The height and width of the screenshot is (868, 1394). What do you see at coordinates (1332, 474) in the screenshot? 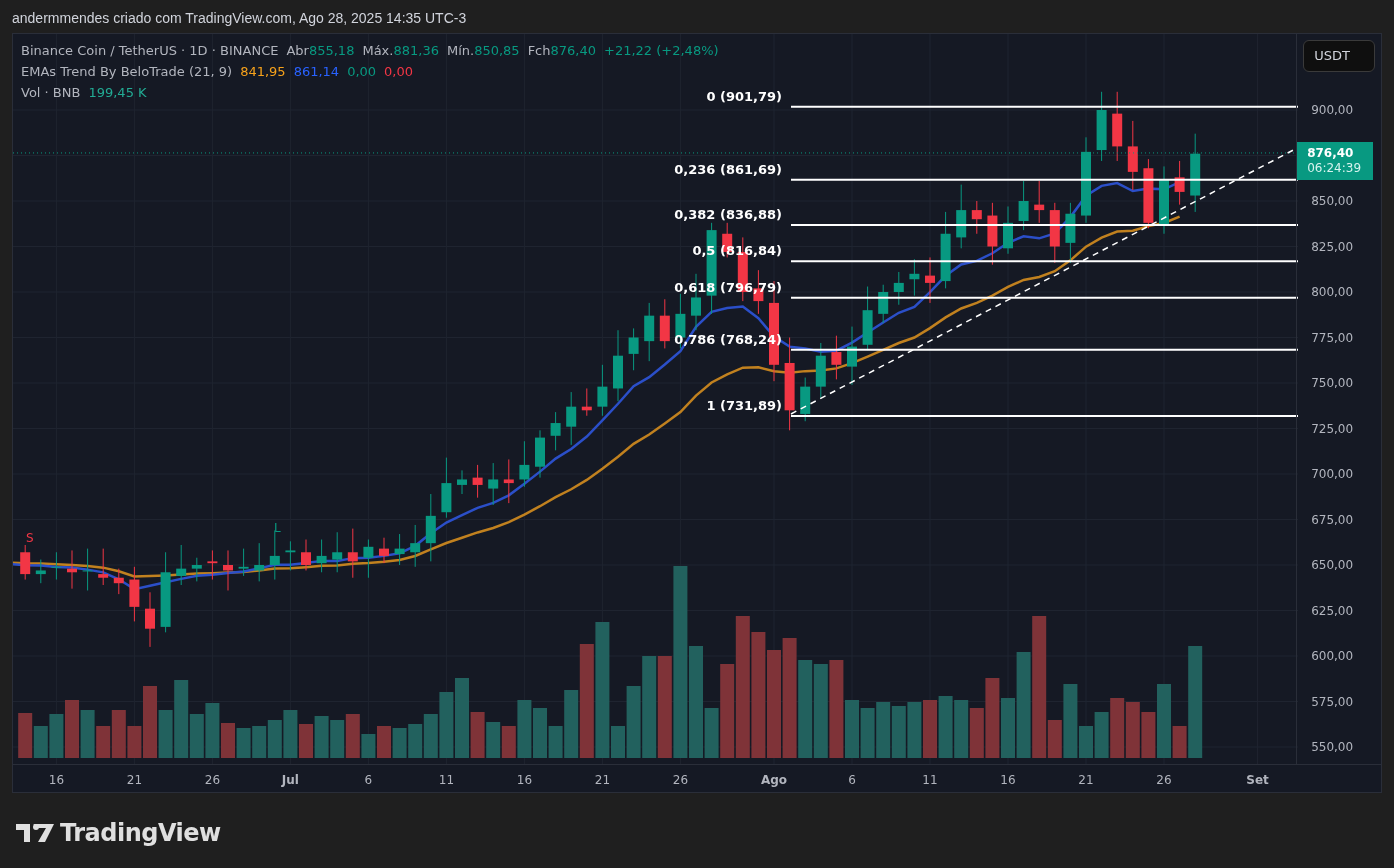
I see `price-axis-label: 700,00` at bounding box center [1332, 474].